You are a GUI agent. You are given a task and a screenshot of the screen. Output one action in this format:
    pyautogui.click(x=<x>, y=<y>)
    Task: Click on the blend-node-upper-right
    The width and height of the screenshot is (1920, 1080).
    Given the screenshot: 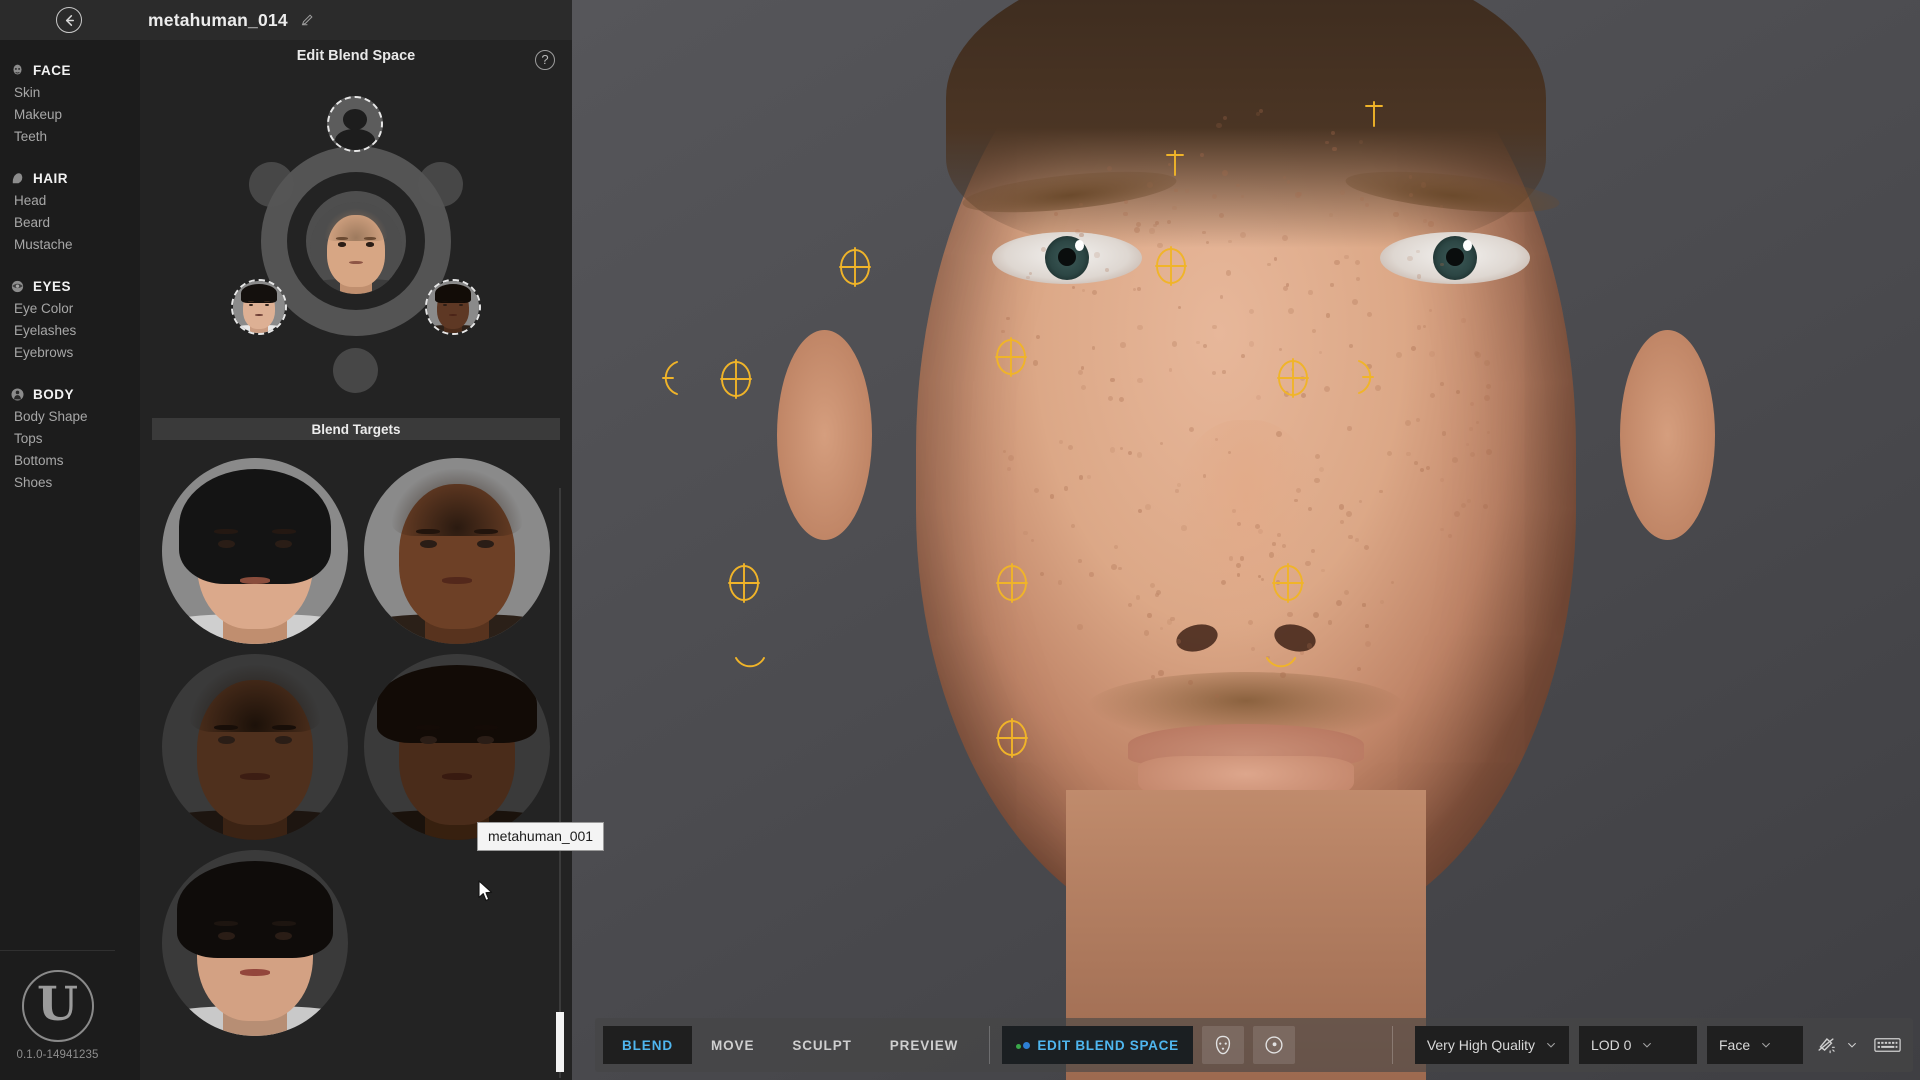 What is the action you would take?
    pyautogui.click(x=440, y=184)
    